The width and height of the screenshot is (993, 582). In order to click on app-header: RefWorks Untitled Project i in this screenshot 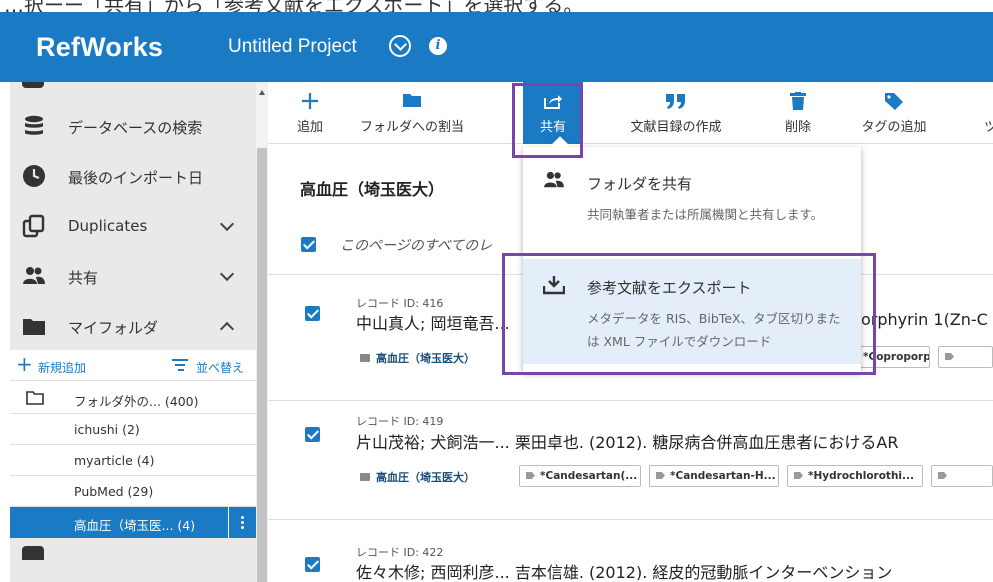, I will do `click(496, 47)`.